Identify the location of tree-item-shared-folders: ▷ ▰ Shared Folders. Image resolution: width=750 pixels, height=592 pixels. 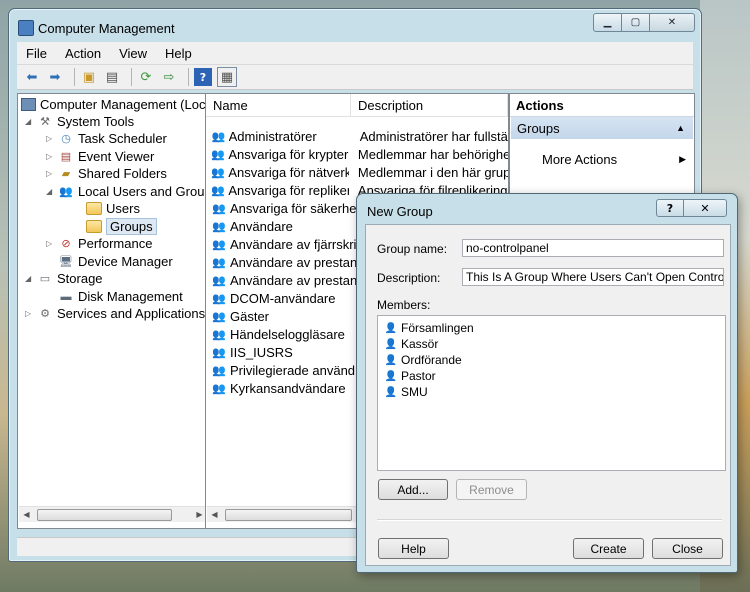
(106, 173).